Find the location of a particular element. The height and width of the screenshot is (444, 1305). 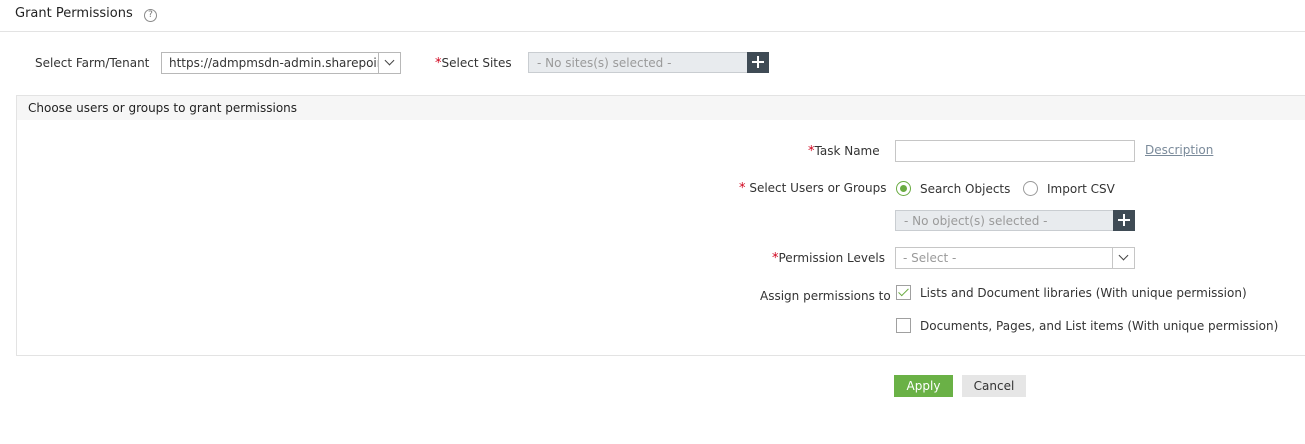

help-icon: ? is located at coordinates (150, 15).